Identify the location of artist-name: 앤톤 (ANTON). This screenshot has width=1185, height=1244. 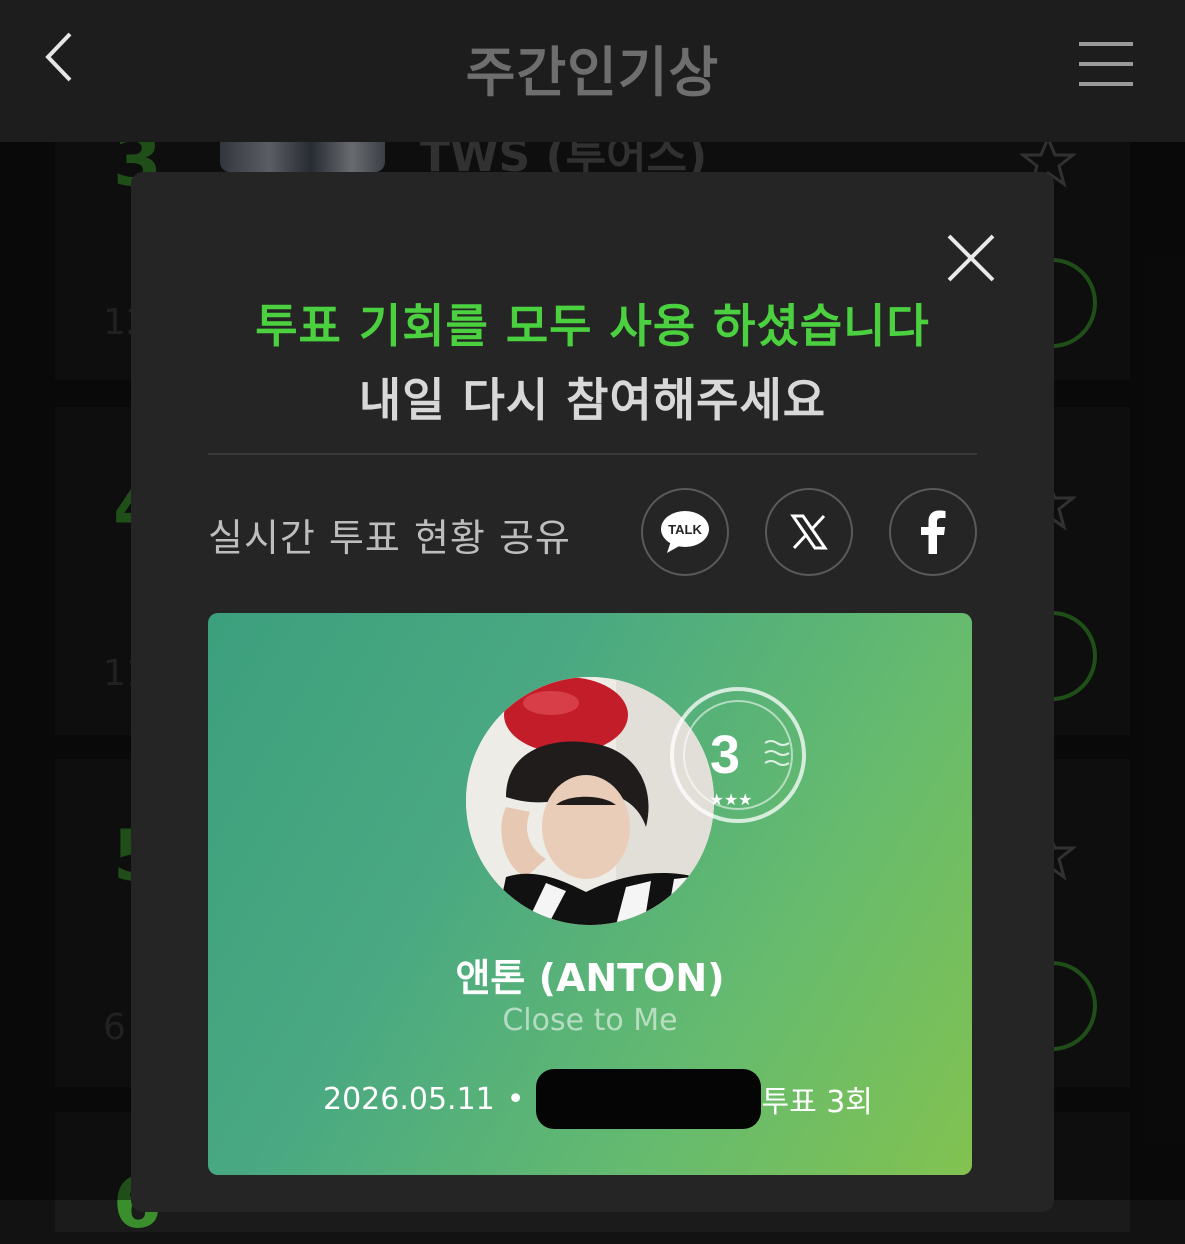
(590, 978).